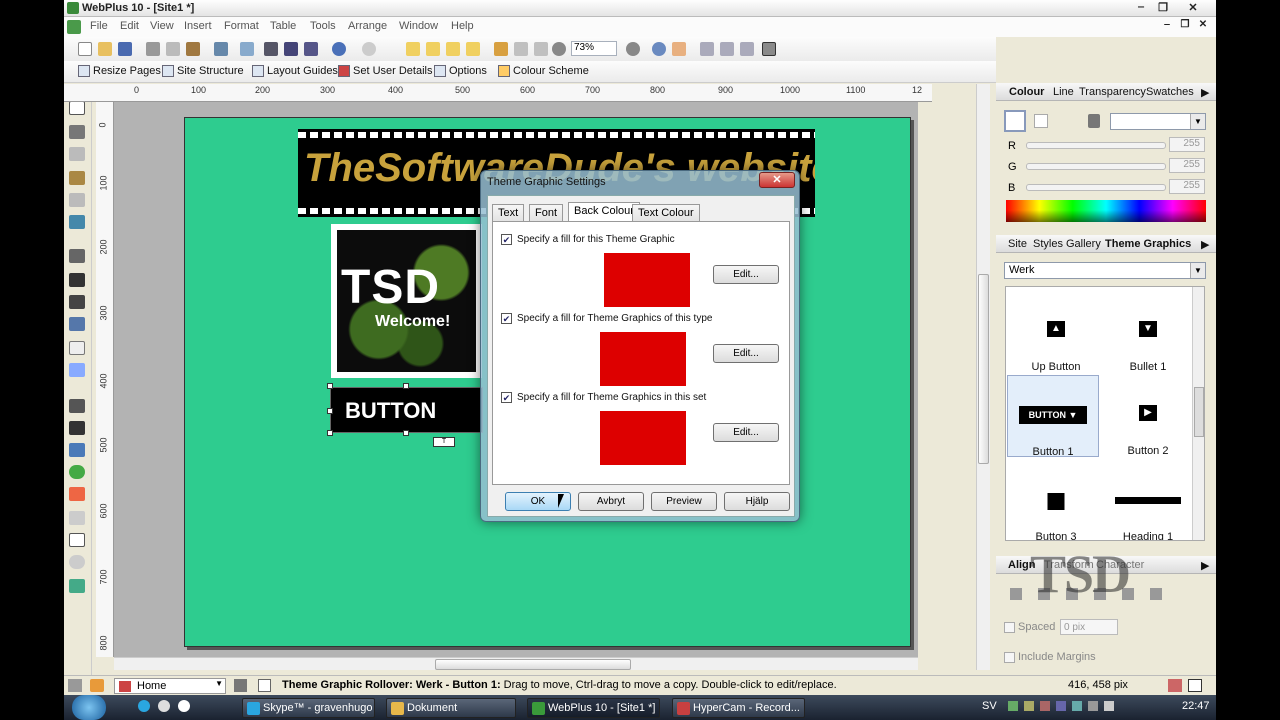 Image resolution: width=1280 pixels, height=720 pixels. What do you see at coordinates (406, 301) in the screenshot?
I see `logo-graphic: TSD Welcome!` at bounding box center [406, 301].